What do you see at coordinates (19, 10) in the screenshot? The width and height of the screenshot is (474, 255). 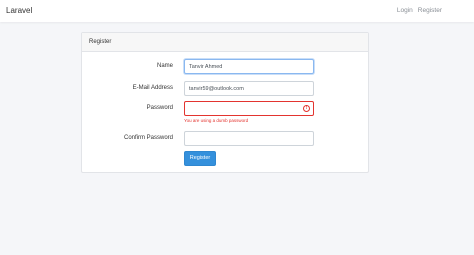 I see `brand-link: Laravel` at bounding box center [19, 10].